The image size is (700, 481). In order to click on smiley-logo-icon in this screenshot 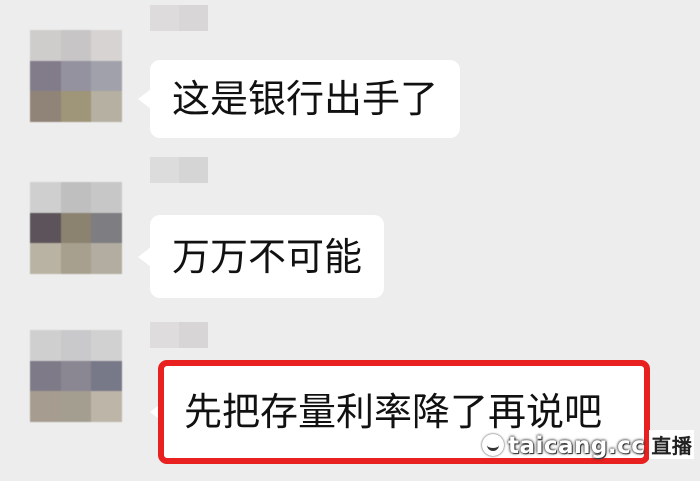, I will do `click(493, 445)`.